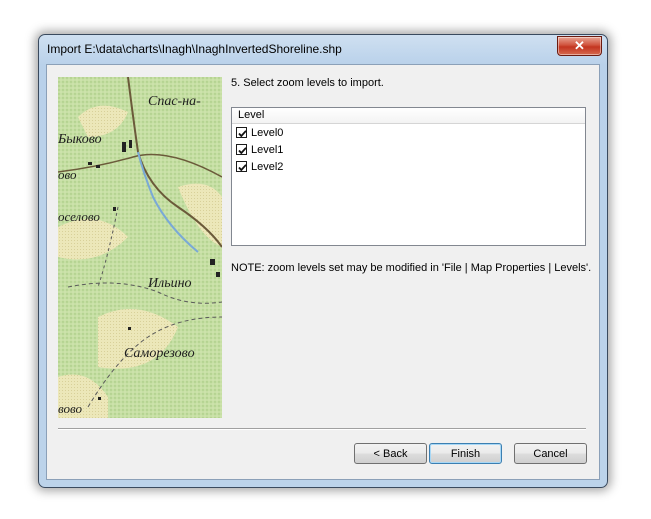  I want to click on level0-checkbox, so click(241, 132).